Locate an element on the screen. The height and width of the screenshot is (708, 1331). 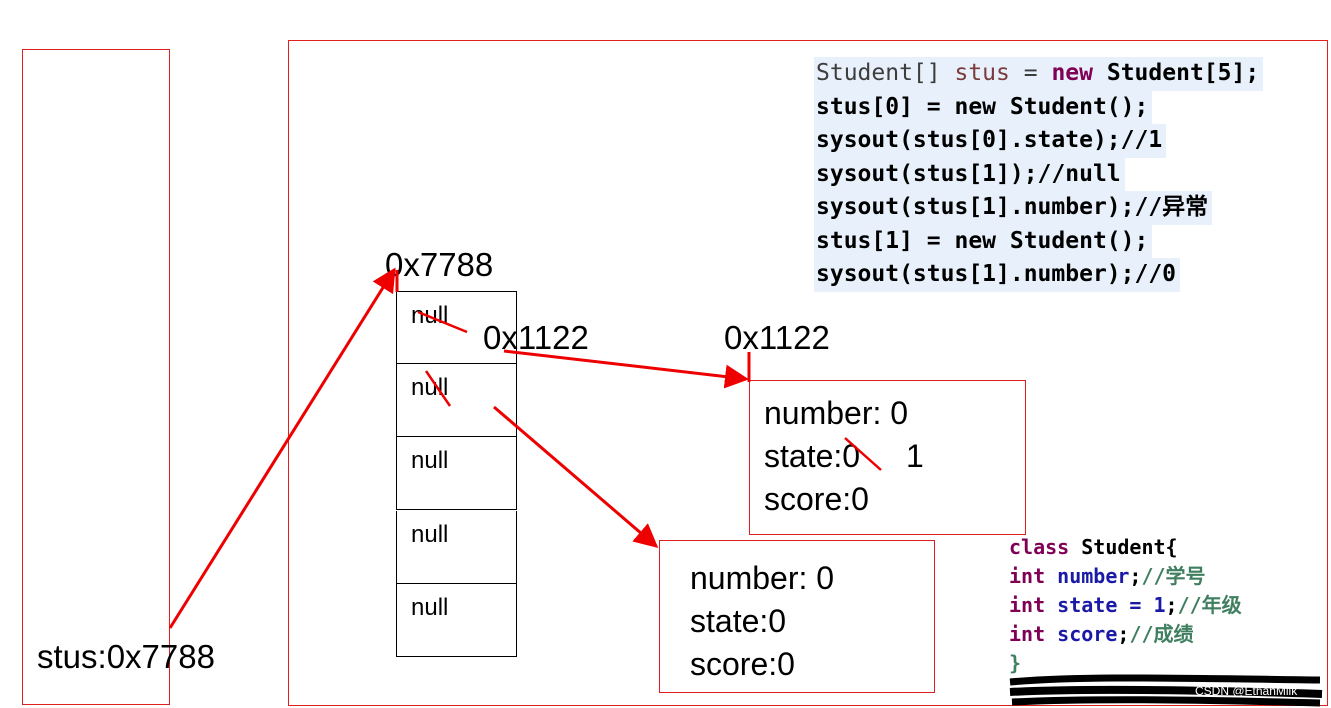
strike-object1-state is located at coordinates (863, 454).